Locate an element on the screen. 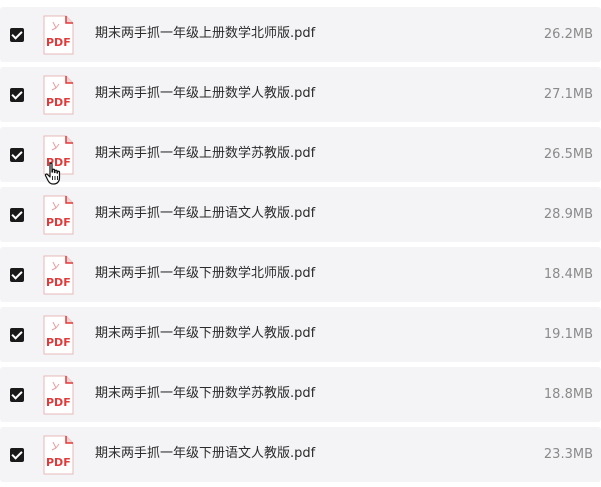 This screenshot has height=487, width=601. file-name: 期末两手抓一年级上册语文人教版.pdf is located at coordinates (205, 214).